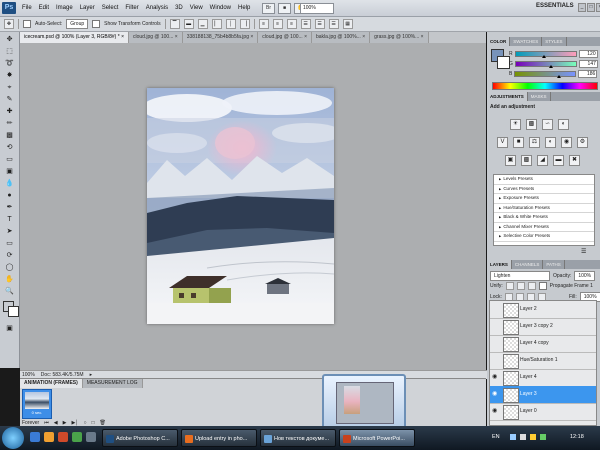  Describe the element at coordinates (526, 41) in the screenshot. I see `tab-swatches: SWATCHES` at that location.